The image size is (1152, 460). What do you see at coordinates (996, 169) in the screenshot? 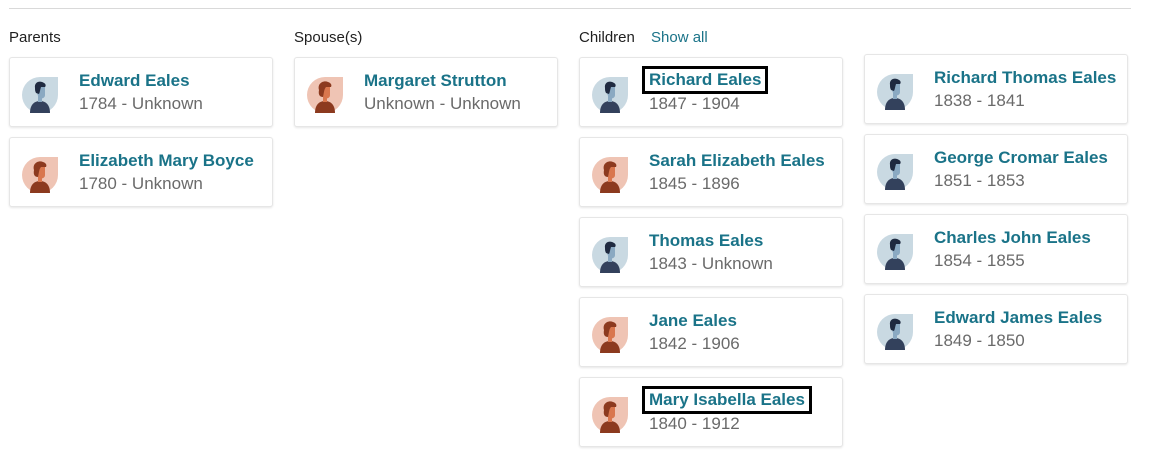
I see `child-card: George Cromar Eales 1851 - 1853` at bounding box center [996, 169].